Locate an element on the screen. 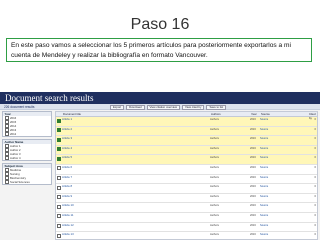 The height and width of the screenshot is (240, 320). results-banner: Document search results is located at coordinates (160, 98).